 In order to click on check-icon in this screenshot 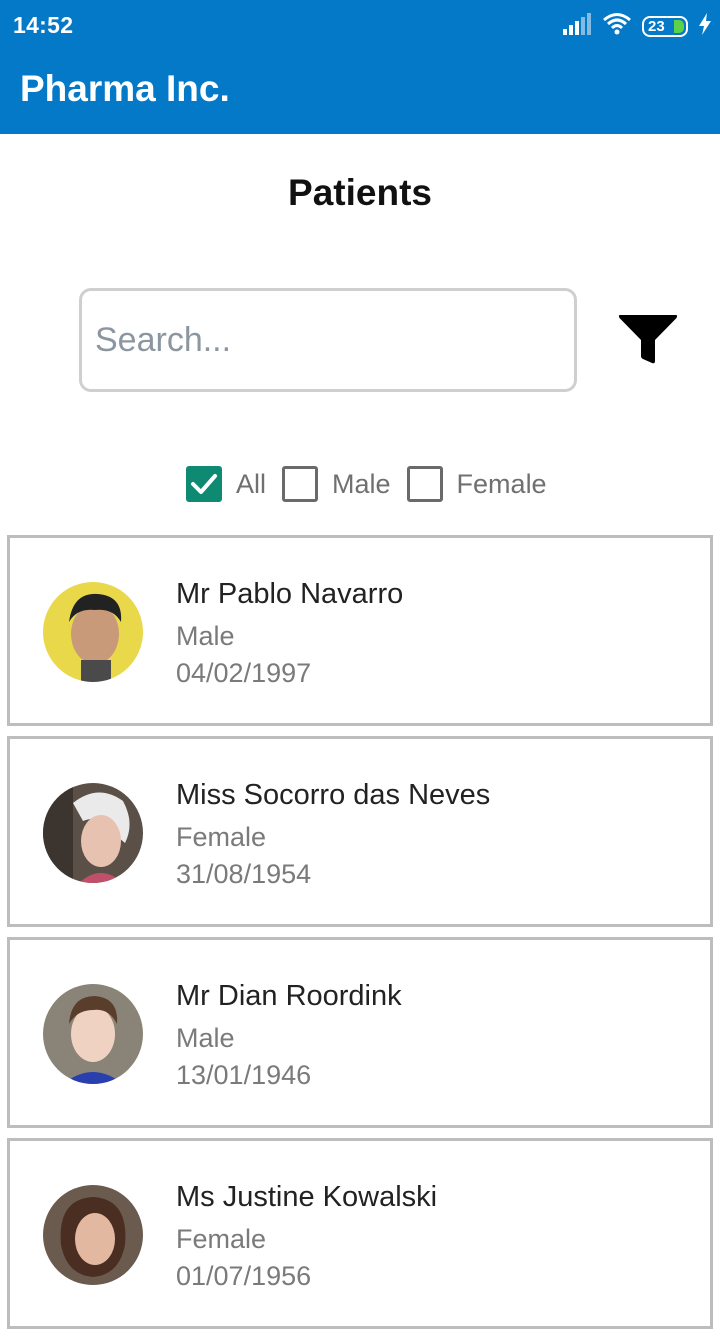, I will do `click(204, 484)`.